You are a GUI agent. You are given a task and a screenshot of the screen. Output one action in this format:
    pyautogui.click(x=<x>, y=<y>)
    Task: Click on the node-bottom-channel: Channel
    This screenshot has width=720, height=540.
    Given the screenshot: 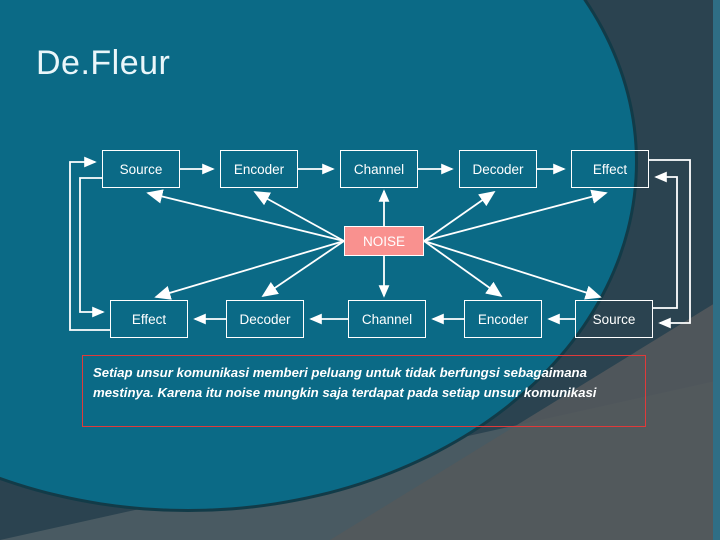 What is the action you would take?
    pyautogui.click(x=387, y=319)
    